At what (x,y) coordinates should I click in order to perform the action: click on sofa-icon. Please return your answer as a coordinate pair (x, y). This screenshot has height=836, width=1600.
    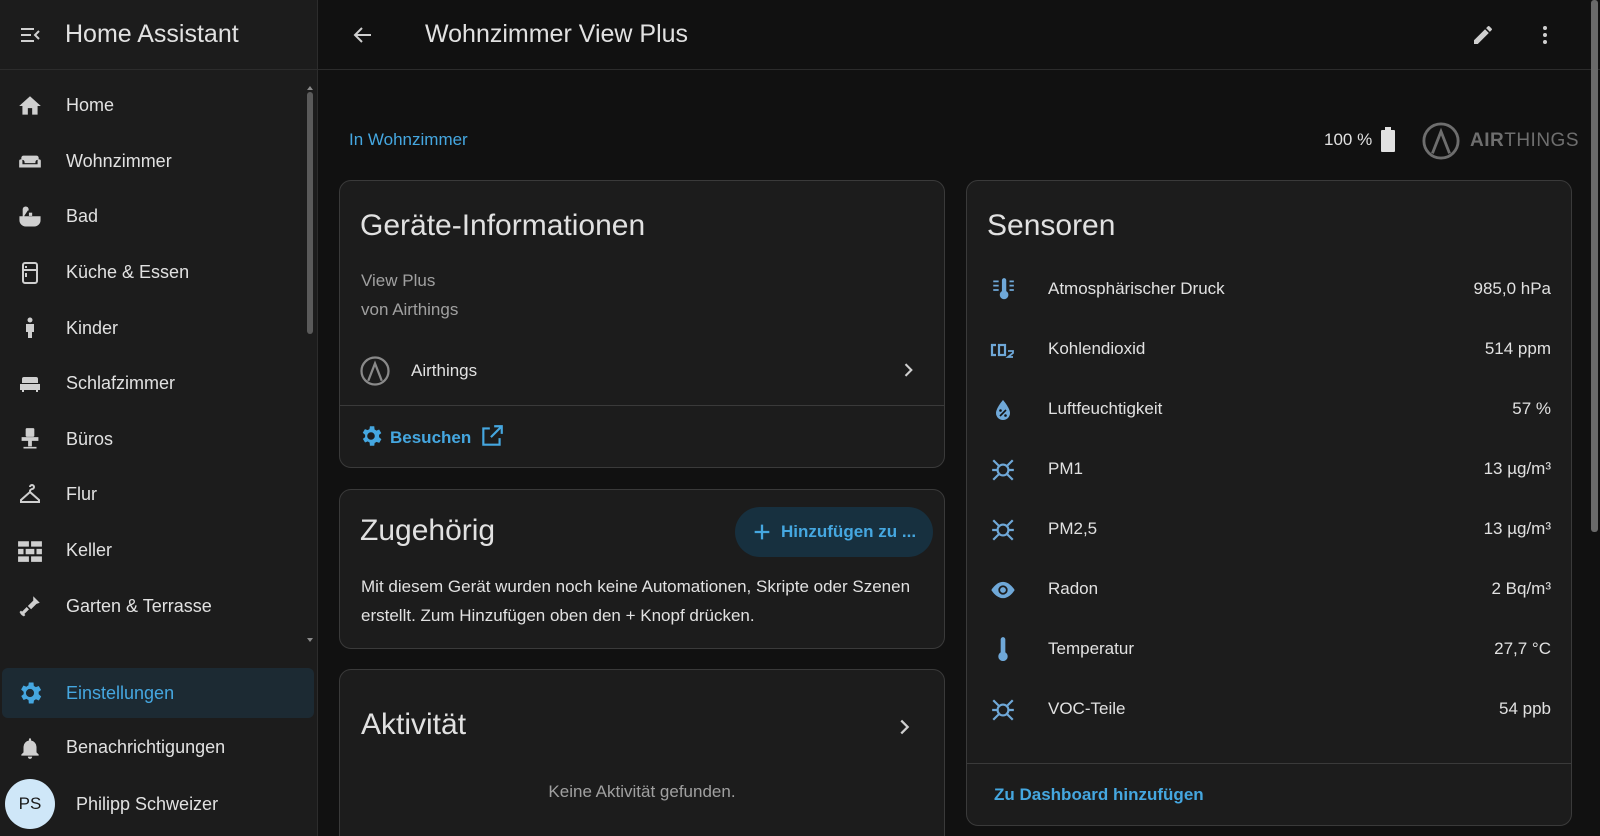
    Looking at the image, I should click on (30, 161).